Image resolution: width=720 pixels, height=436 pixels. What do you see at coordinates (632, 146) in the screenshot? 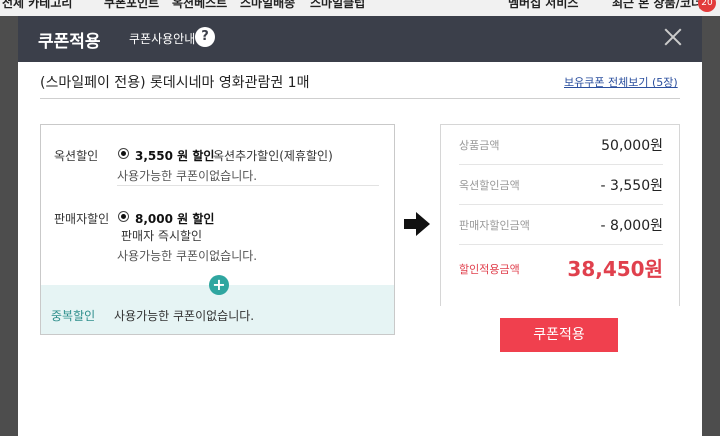
I see `product-amount-value: 50,000원` at bounding box center [632, 146].